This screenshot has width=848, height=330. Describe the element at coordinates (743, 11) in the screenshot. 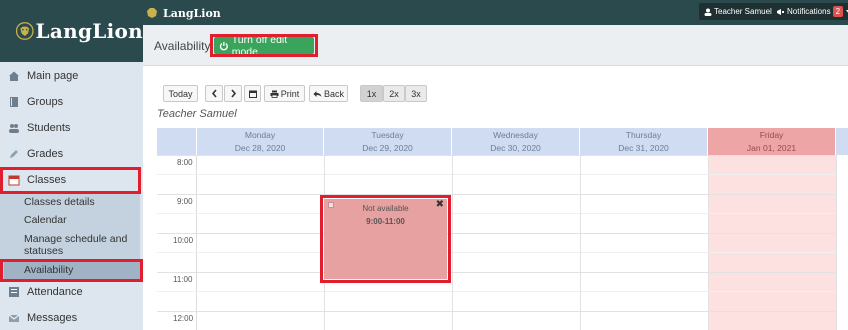

I see `user-name: Teacher Samuel` at that location.